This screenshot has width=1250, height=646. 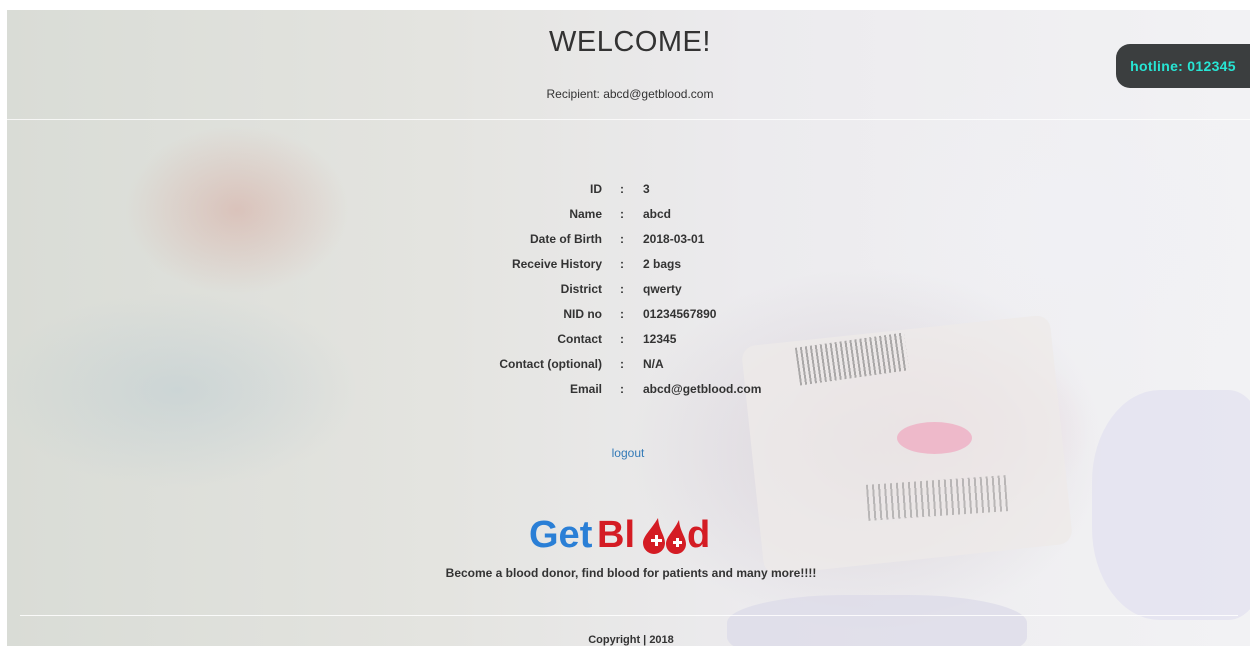 I want to click on field-label: NID no, so click(x=582, y=314).